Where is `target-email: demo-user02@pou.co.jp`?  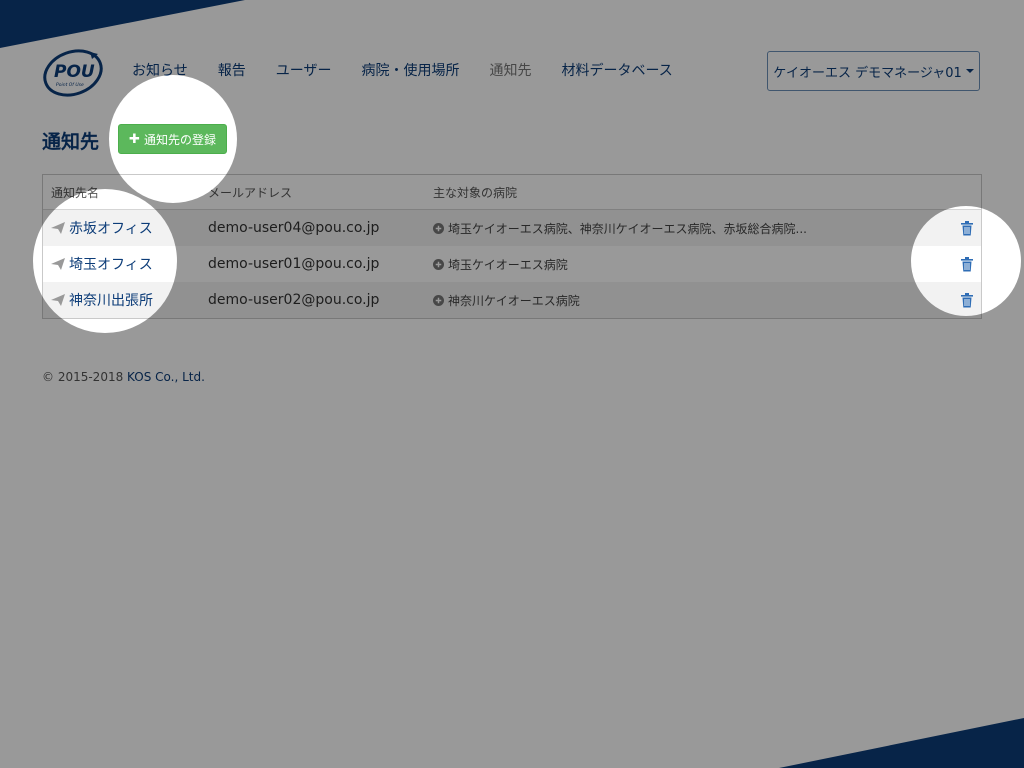 target-email: demo-user02@pou.co.jp is located at coordinates (294, 300).